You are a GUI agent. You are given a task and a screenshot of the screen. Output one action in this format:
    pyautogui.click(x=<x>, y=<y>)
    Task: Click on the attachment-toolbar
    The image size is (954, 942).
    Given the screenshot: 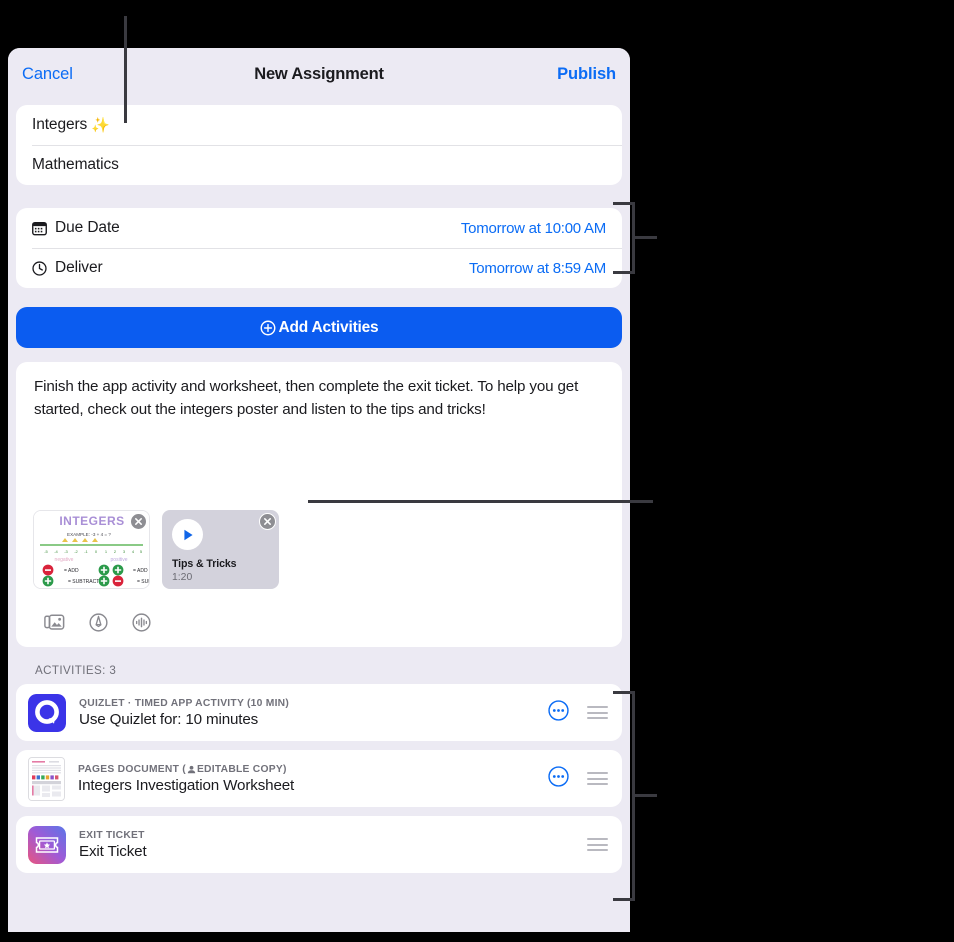 What is the action you would take?
    pyautogui.click(x=97, y=625)
    